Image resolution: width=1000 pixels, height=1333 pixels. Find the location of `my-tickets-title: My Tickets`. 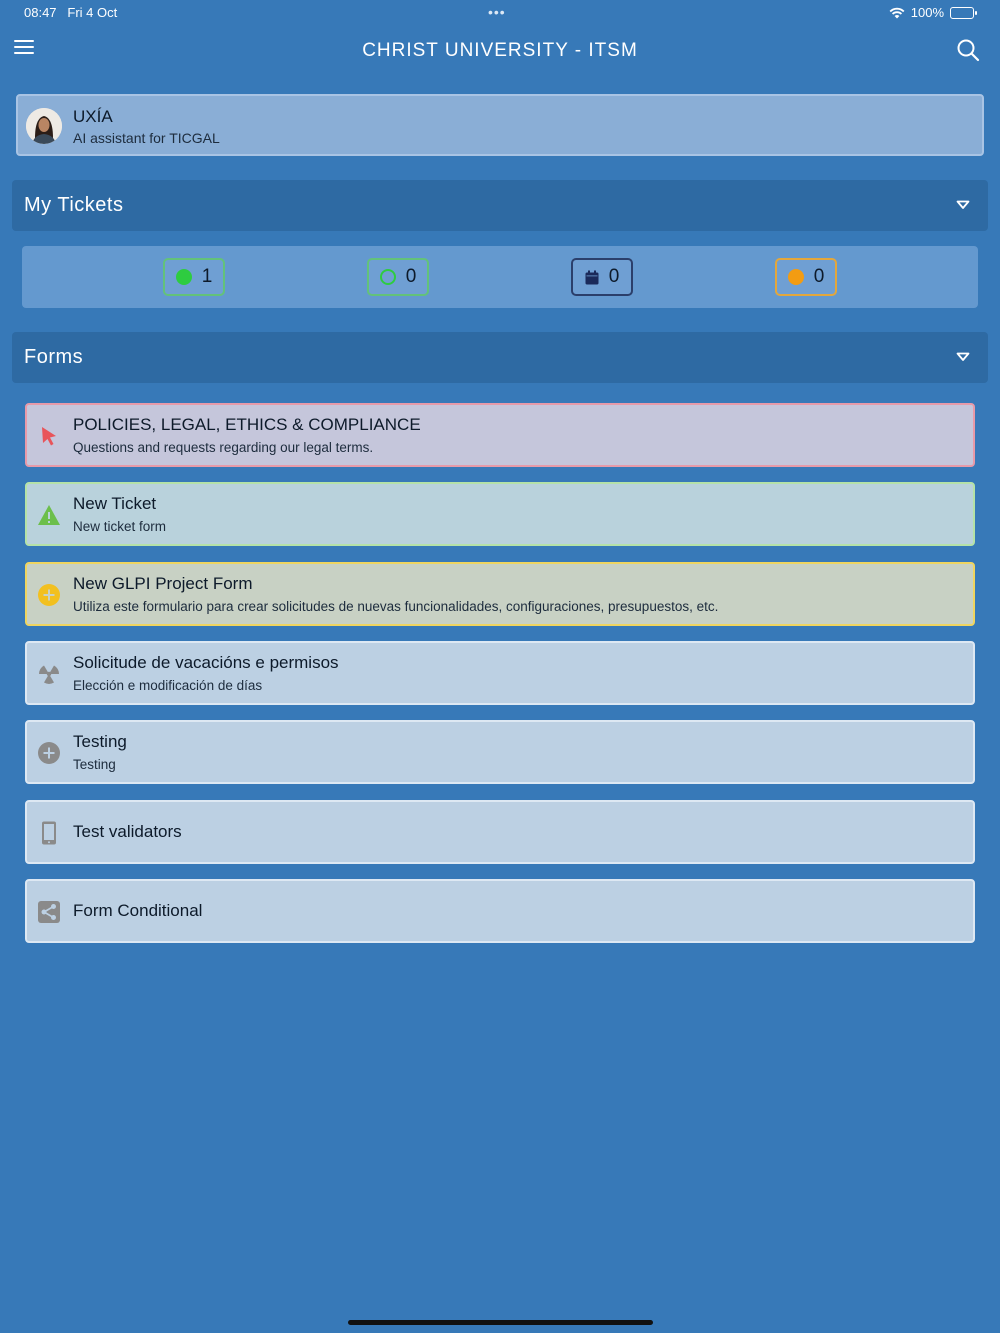

my-tickets-title: My Tickets is located at coordinates (74, 205).